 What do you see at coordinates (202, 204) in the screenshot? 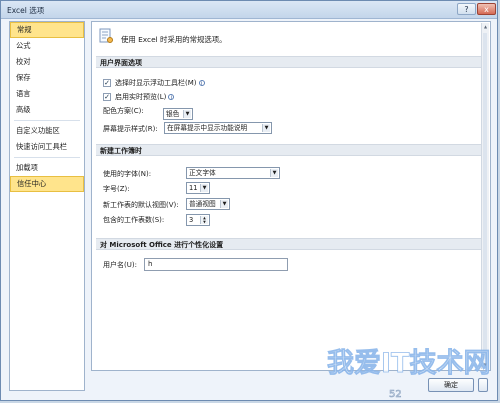
I see `default-view-value: 普通视图` at bounding box center [202, 204].